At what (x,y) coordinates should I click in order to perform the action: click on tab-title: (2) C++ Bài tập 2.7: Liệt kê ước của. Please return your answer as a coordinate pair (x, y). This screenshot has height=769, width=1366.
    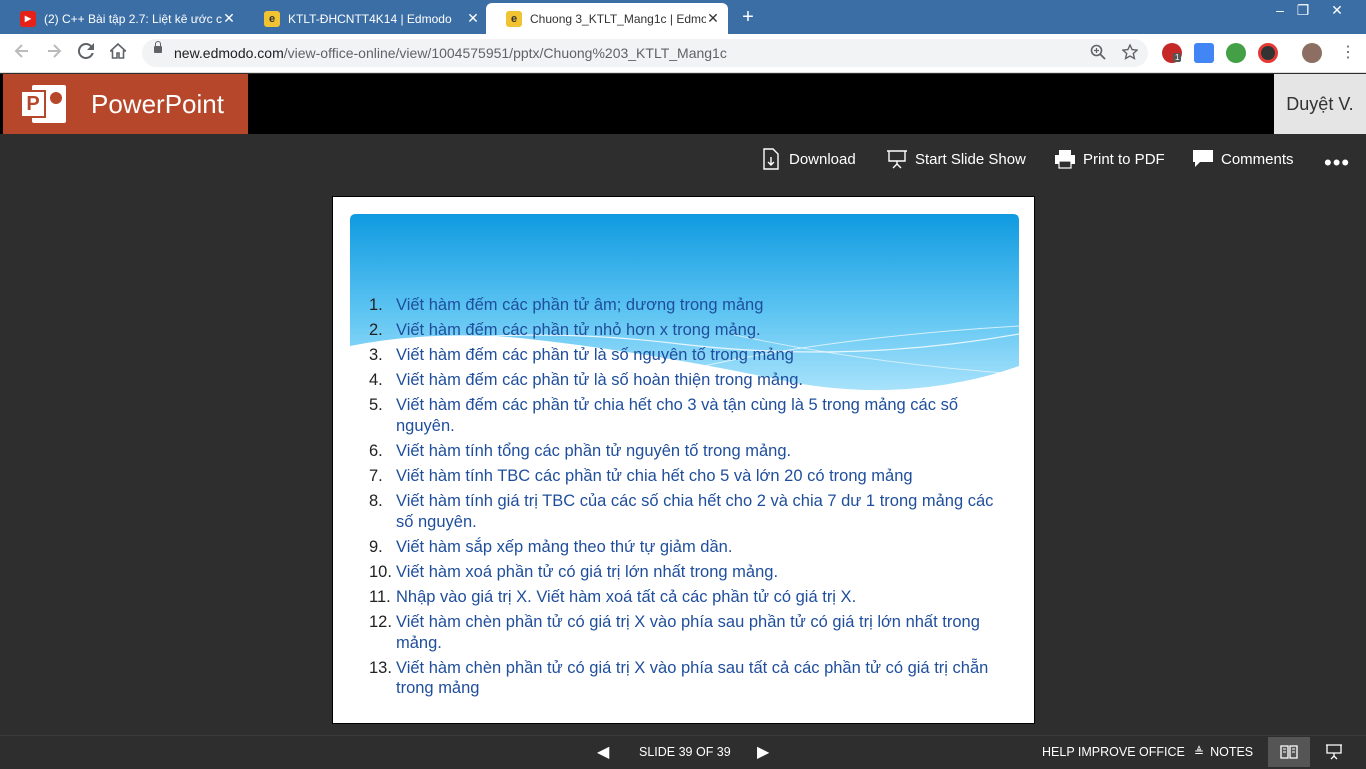
    Looking at the image, I should click on (133, 18).